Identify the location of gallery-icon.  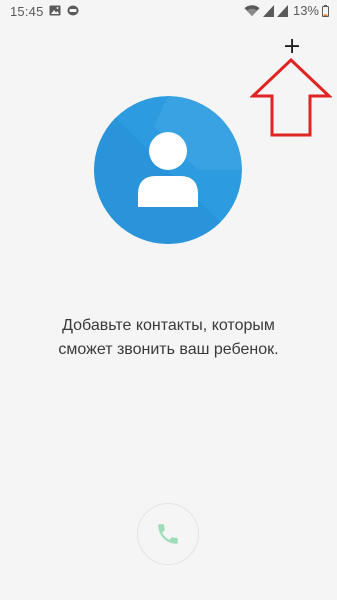
(55, 10).